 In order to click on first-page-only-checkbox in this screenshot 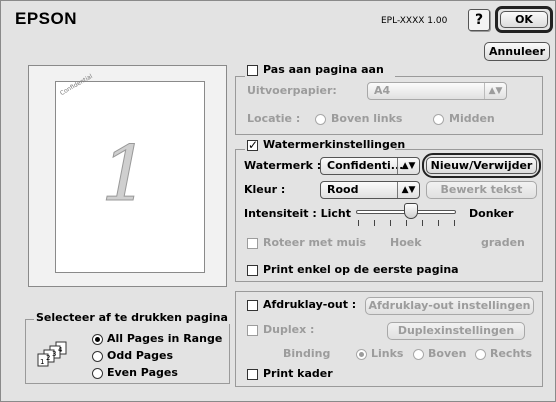, I will do `click(252, 270)`.